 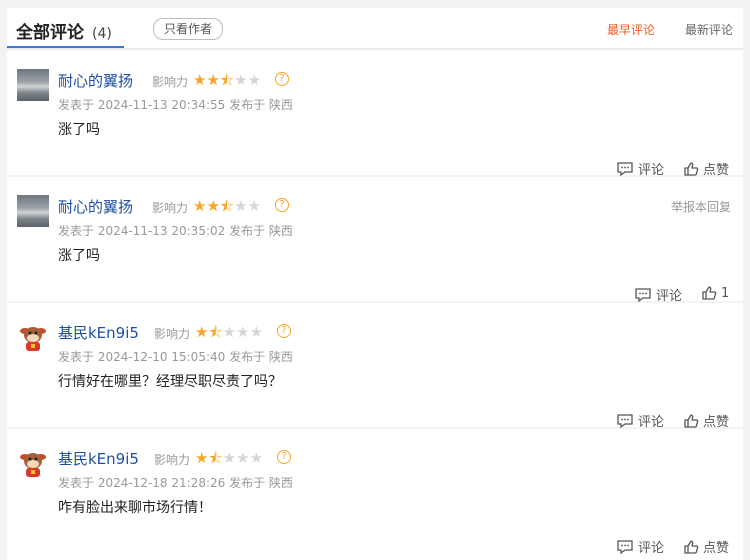 I want to click on comment-content: 咋有脸出来聊市场行情！, so click(x=135, y=508).